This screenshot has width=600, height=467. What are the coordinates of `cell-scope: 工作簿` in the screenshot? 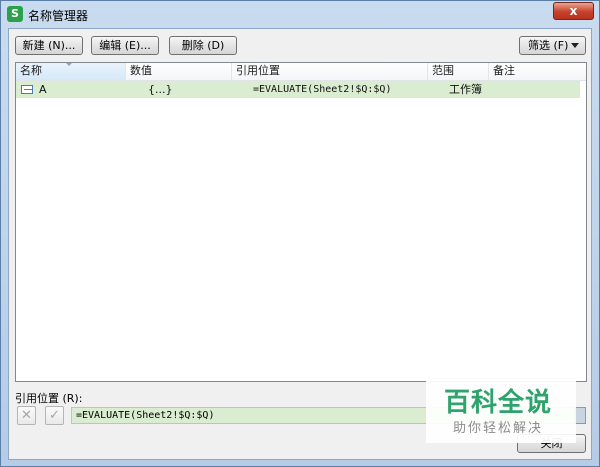 It's located at (465, 89).